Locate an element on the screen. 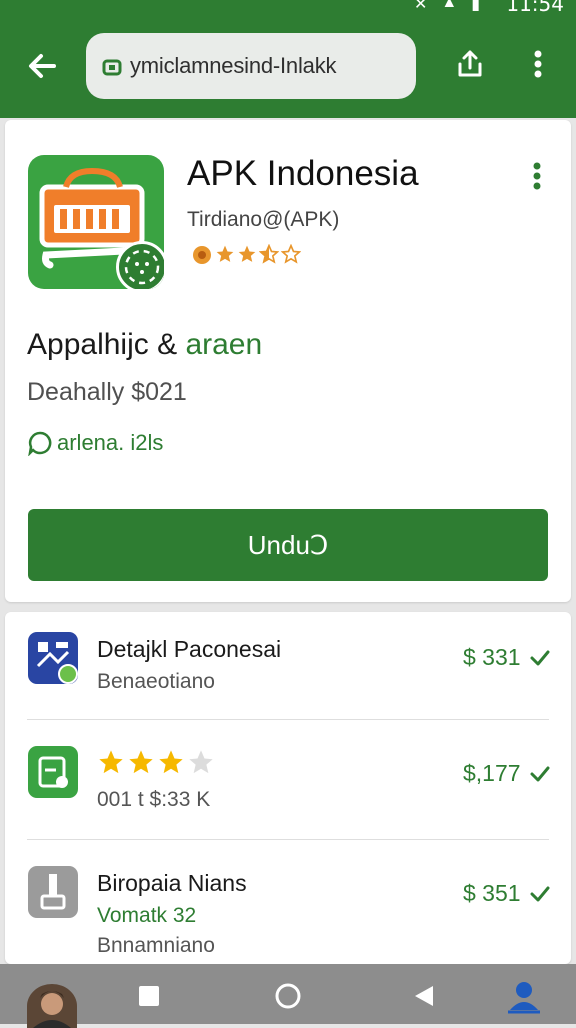 The width and height of the screenshot is (576, 1028). circle-icon is located at coordinates (288, 996).